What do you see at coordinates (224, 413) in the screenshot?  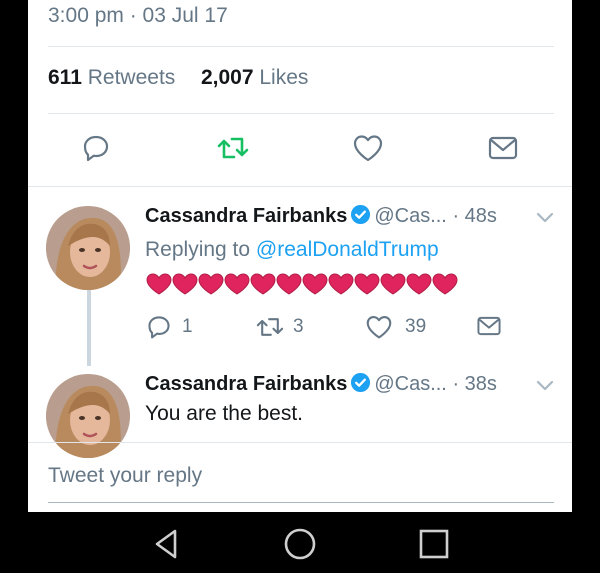 I see `tweet-text: You are the best.` at bounding box center [224, 413].